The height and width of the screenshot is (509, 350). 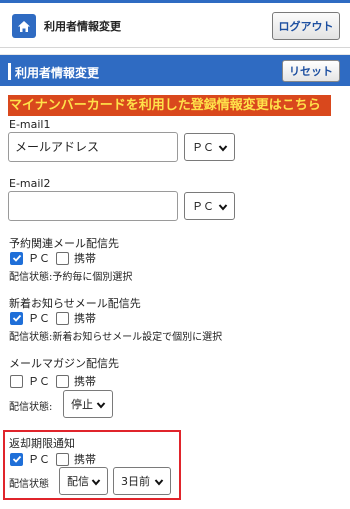 What do you see at coordinates (75, 303) in the screenshot?
I see `new-arrival-mail-label: 新着お知らせメール配信先` at bounding box center [75, 303].